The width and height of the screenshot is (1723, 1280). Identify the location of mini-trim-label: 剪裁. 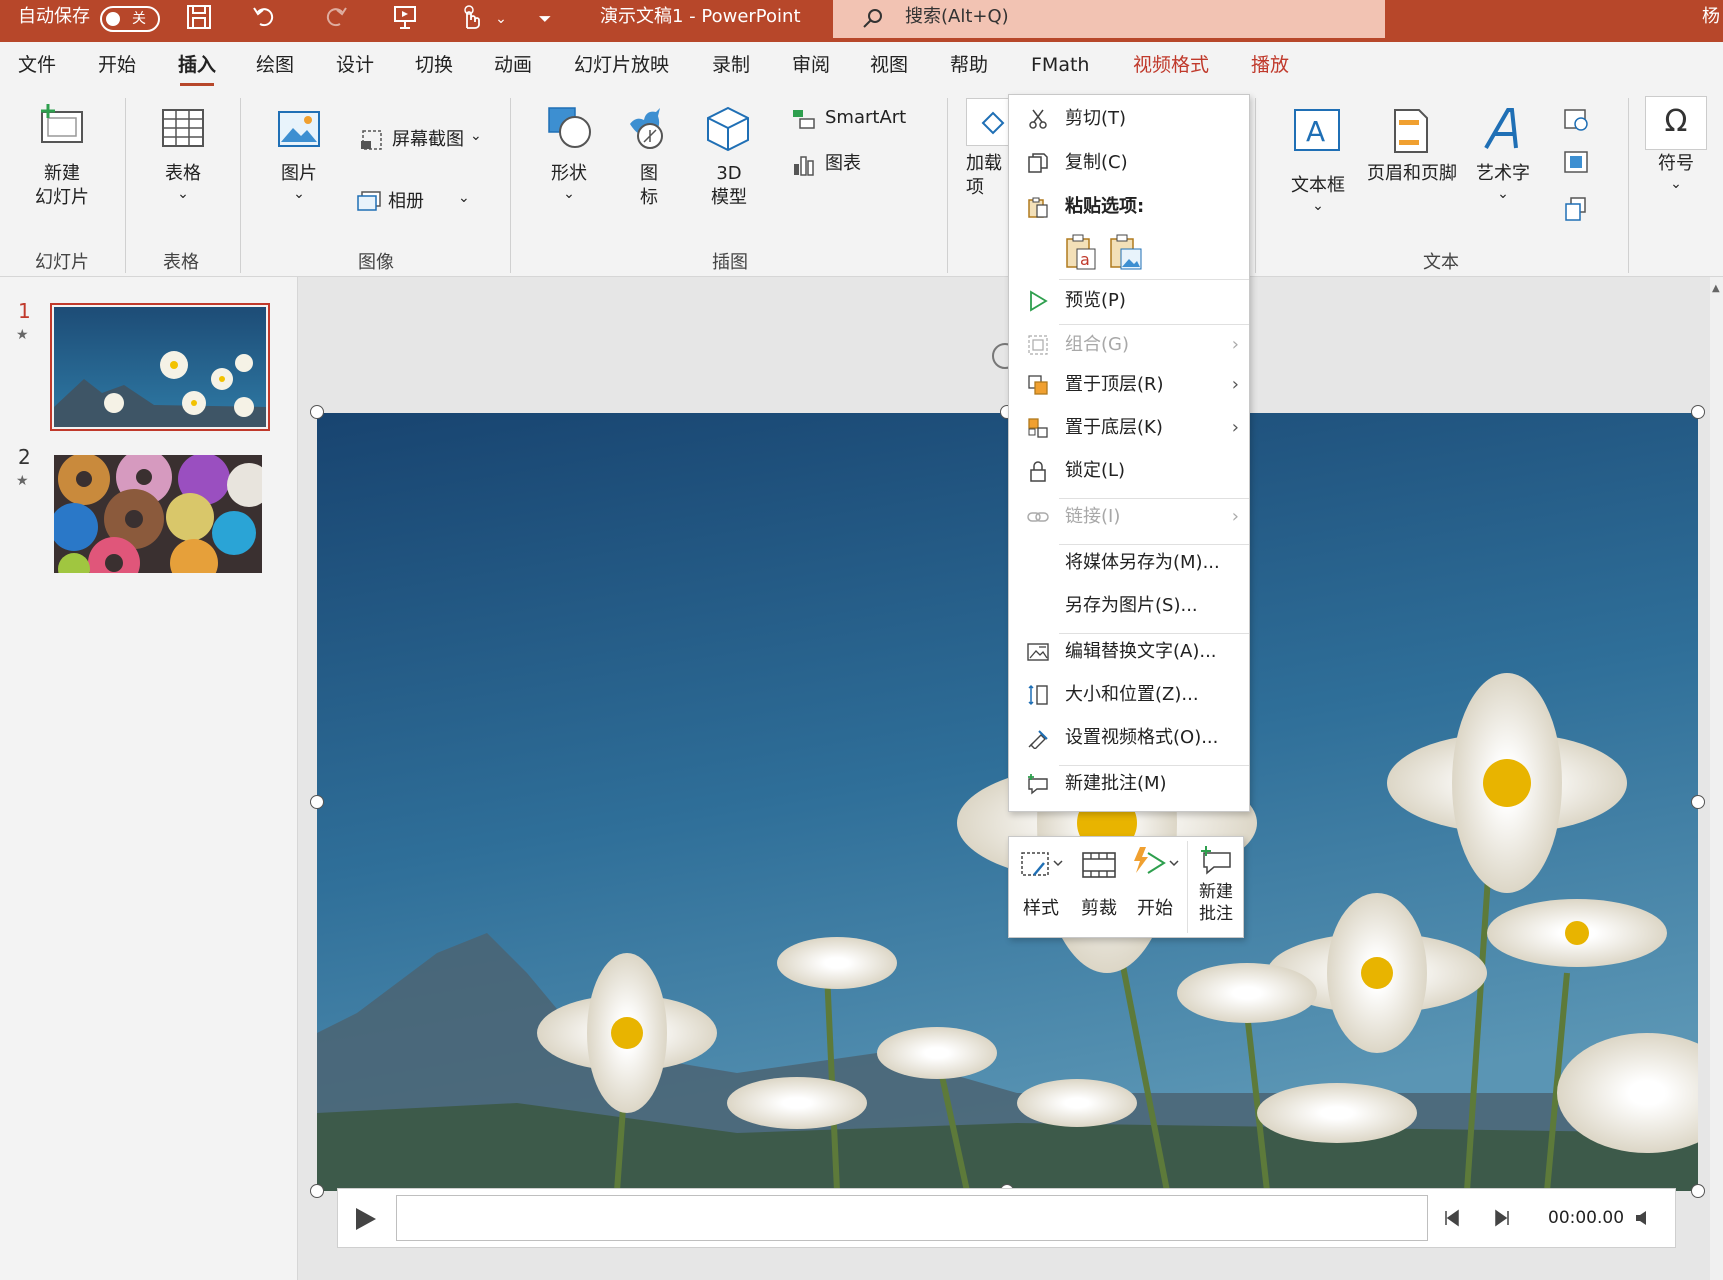
(1099, 908).